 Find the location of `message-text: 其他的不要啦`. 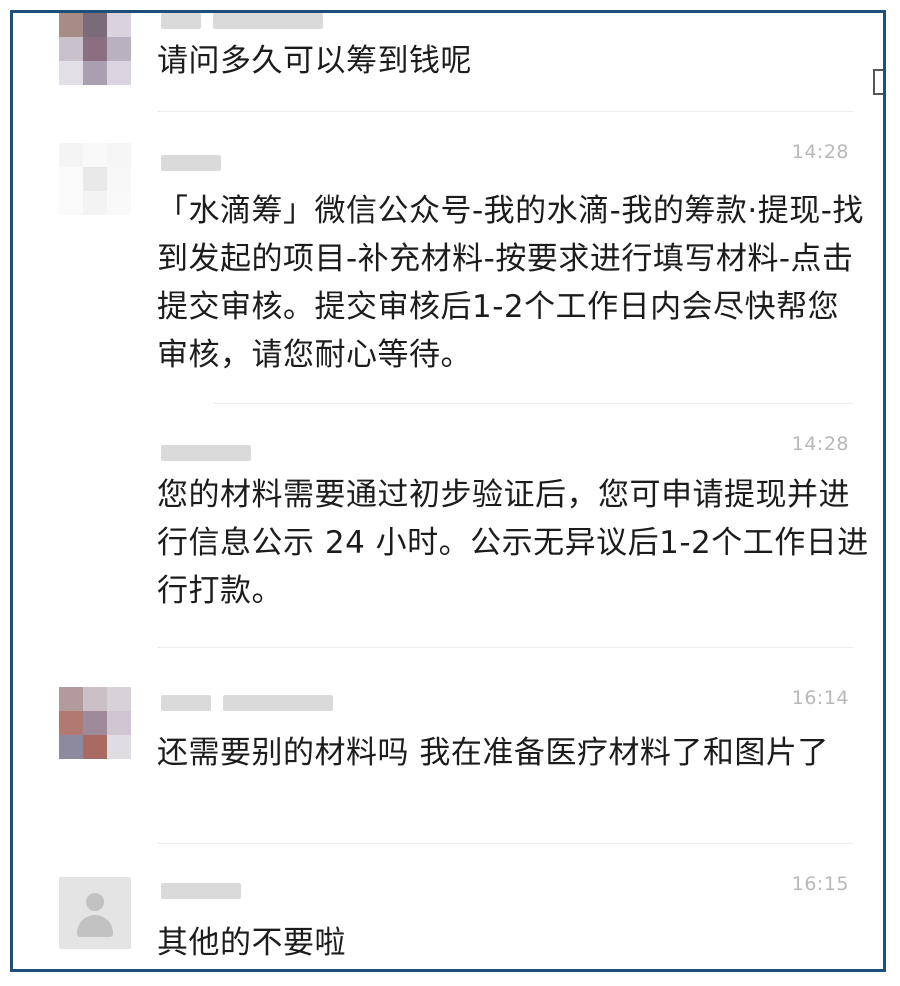

message-text: 其他的不要啦 is located at coordinates (251, 943).